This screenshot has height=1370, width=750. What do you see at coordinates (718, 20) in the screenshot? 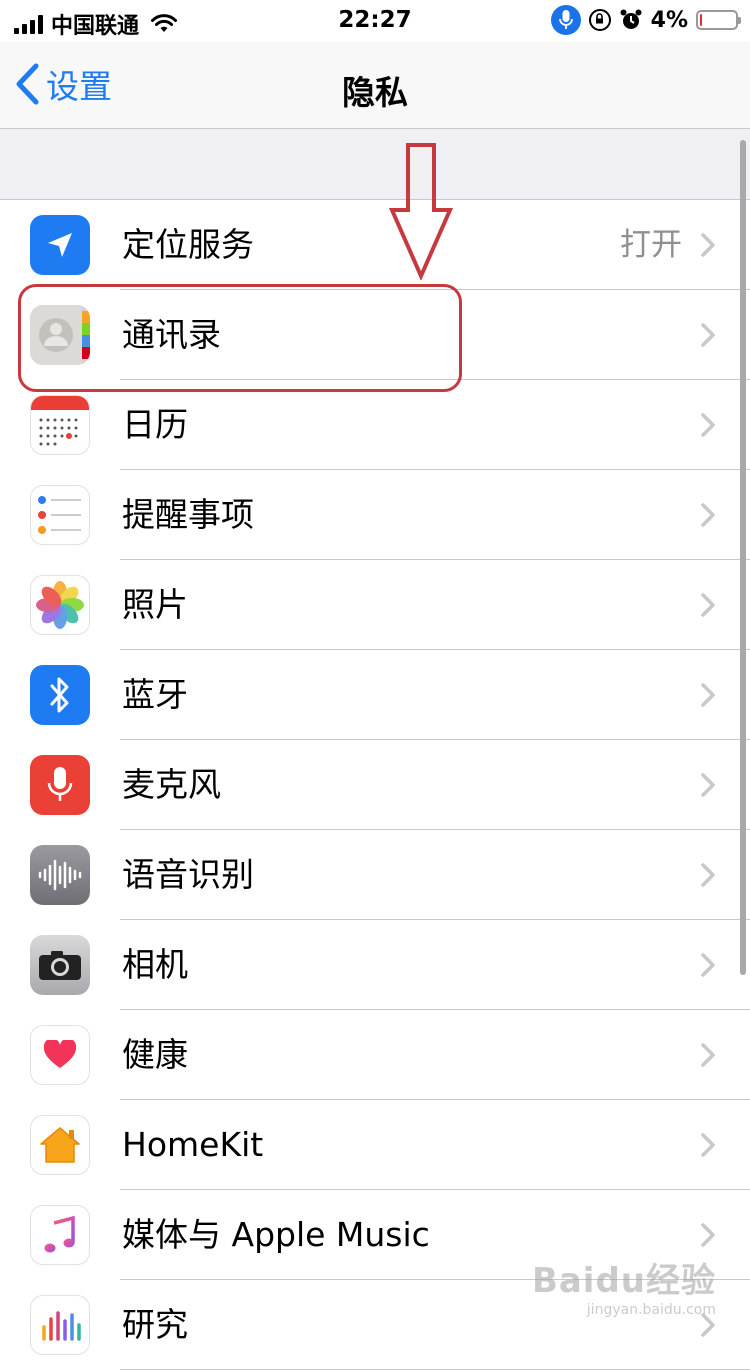
I see `battery-icon` at bounding box center [718, 20].